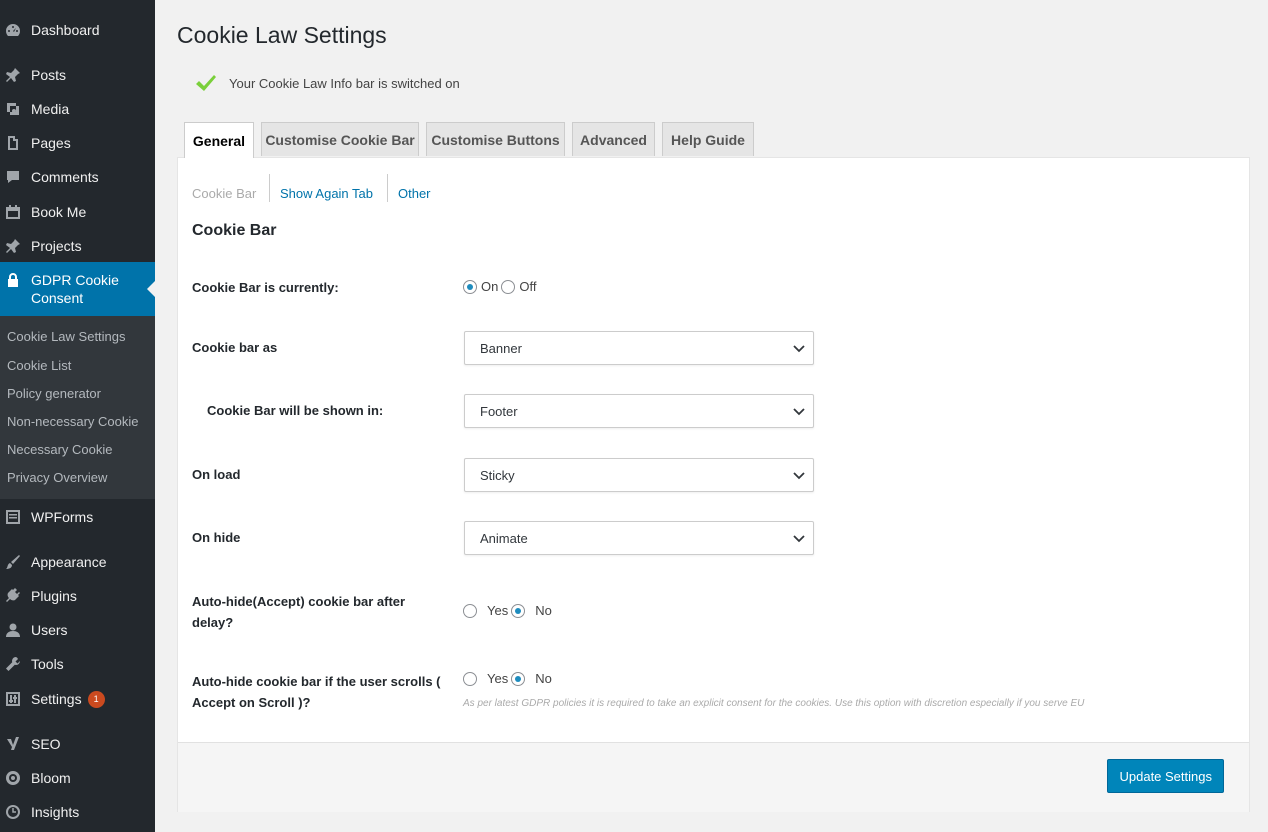 The height and width of the screenshot is (832, 1268). What do you see at coordinates (77, 630) in the screenshot?
I see `sidebar-item-users: Users` at bounding box center [77, 630].